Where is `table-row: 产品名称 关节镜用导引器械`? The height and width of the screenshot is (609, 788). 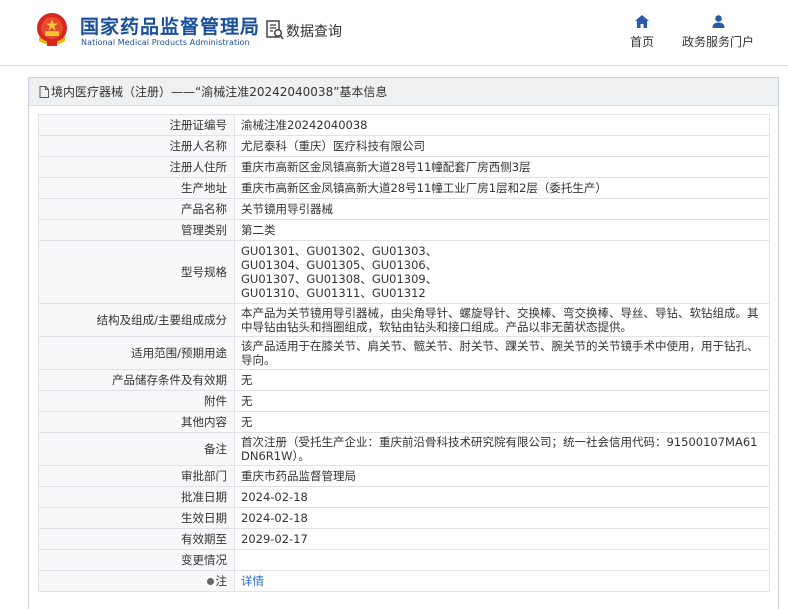 table-row: 产品名称 关节镜用导引器械 is located at coordinates (404, 209).